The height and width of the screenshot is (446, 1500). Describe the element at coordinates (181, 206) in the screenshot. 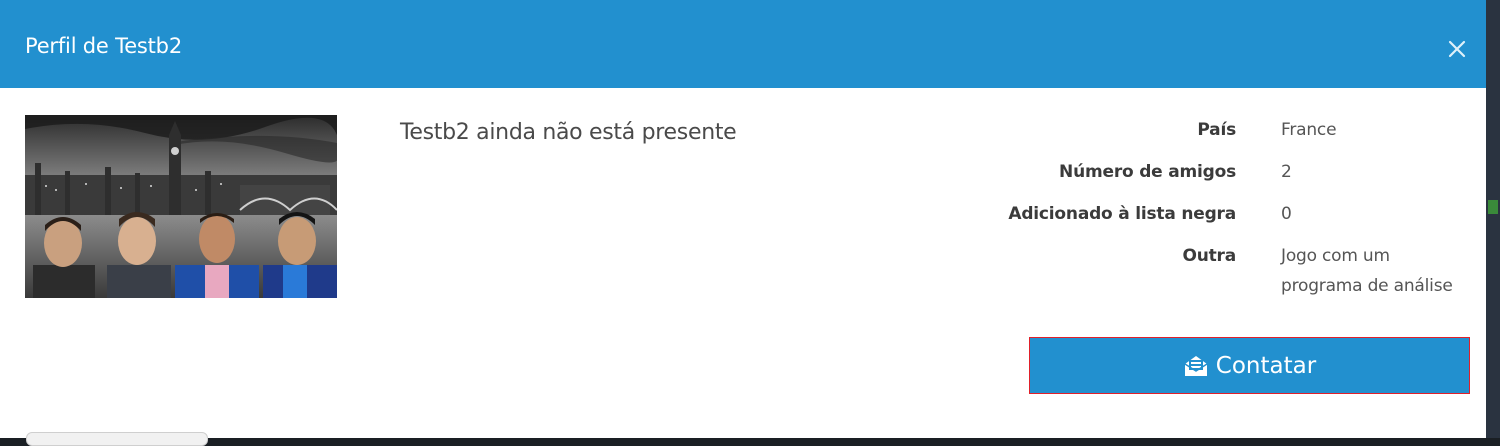

I see `profile-photo` at that location.